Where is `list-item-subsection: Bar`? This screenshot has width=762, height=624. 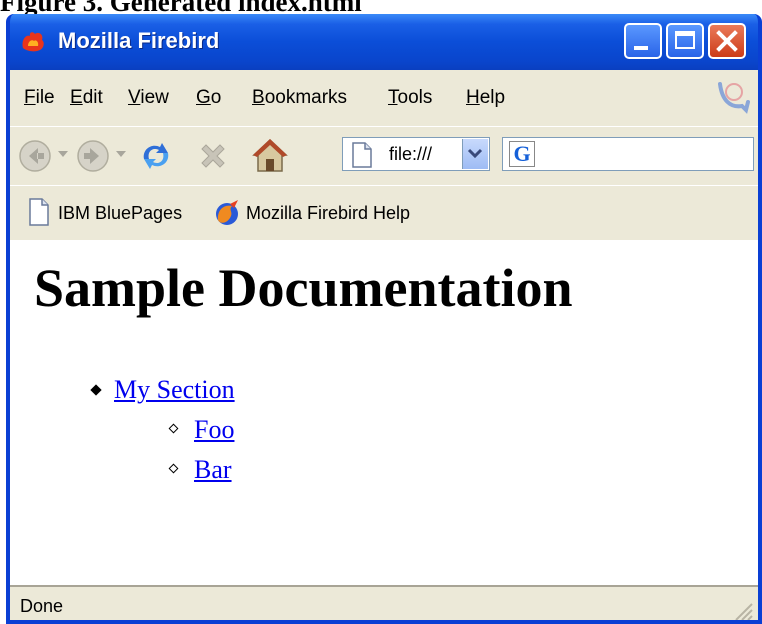
list-item-subsection: Bar is located at coordinates (200, 470).